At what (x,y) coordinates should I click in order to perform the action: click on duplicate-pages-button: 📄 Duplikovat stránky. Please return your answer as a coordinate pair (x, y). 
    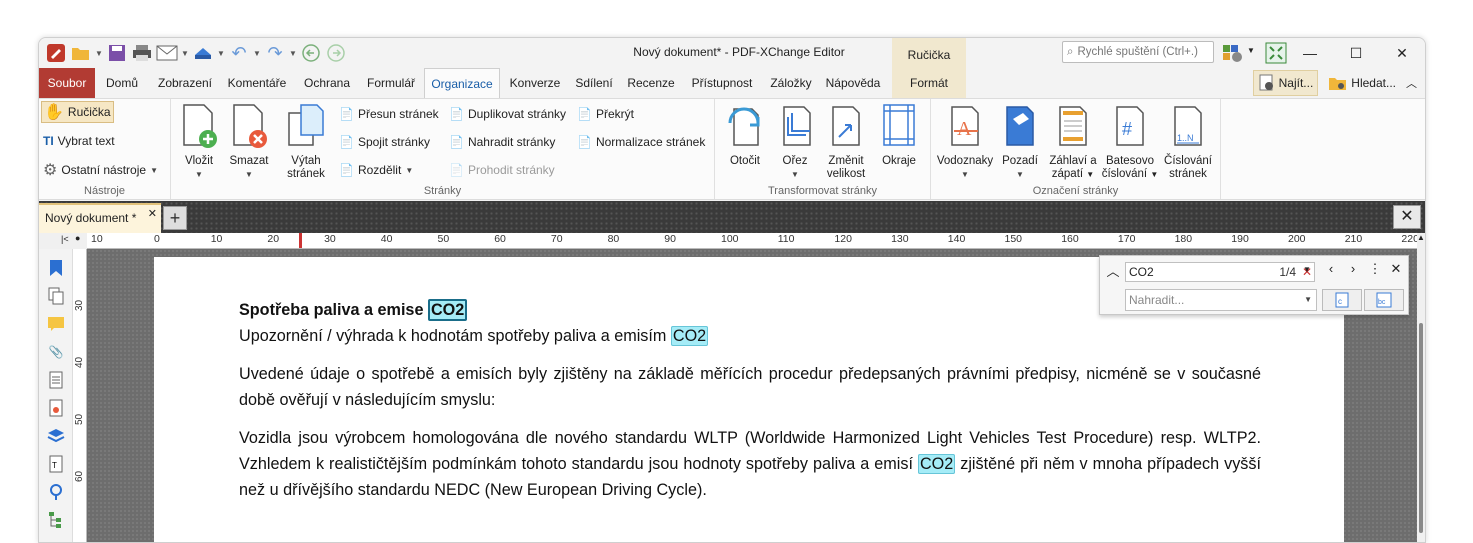
    Looking at the image, I should click on (507, 114).